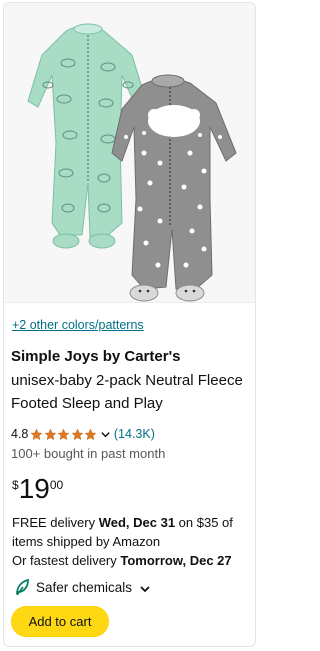 The image size is (320, 651). Describe the element at coordinates (174, 188) in the screenshot. I see `grey-pajama` at that location.